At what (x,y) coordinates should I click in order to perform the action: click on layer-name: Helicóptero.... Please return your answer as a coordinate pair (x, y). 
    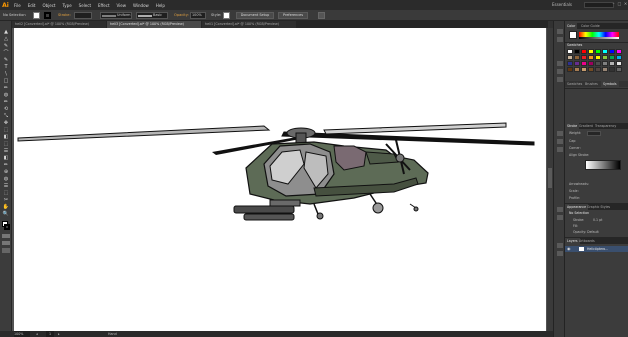
    Looking at the image, I should click on (597, 249).